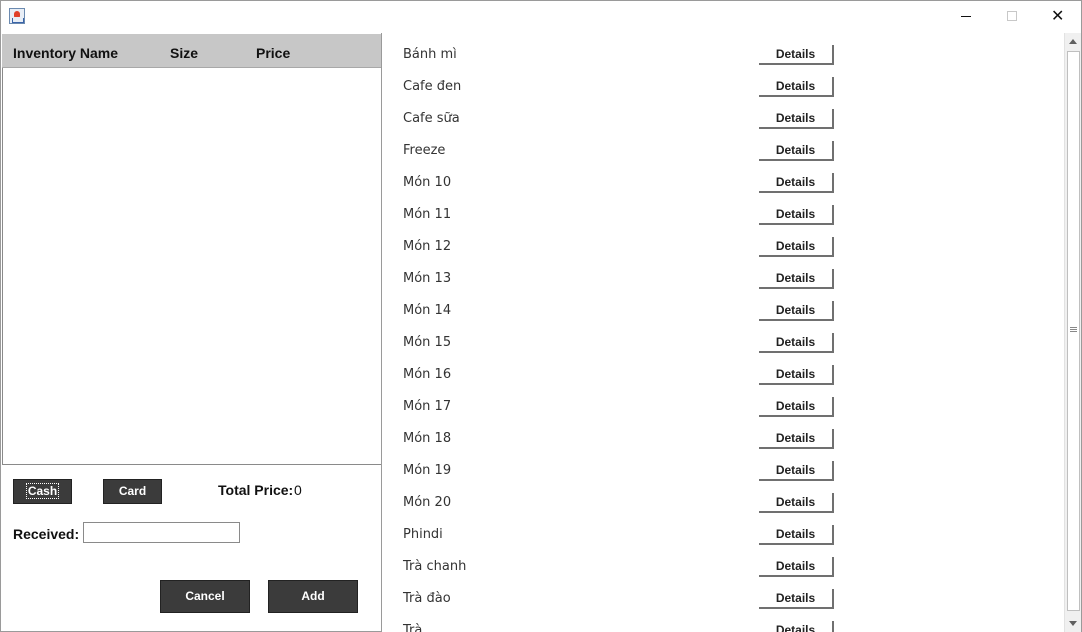 The image size is (1082, 632). What do you see at coordinates (17, 16) in the screenshot?
I see `java-app-icon` at bounding box center [17, 16].